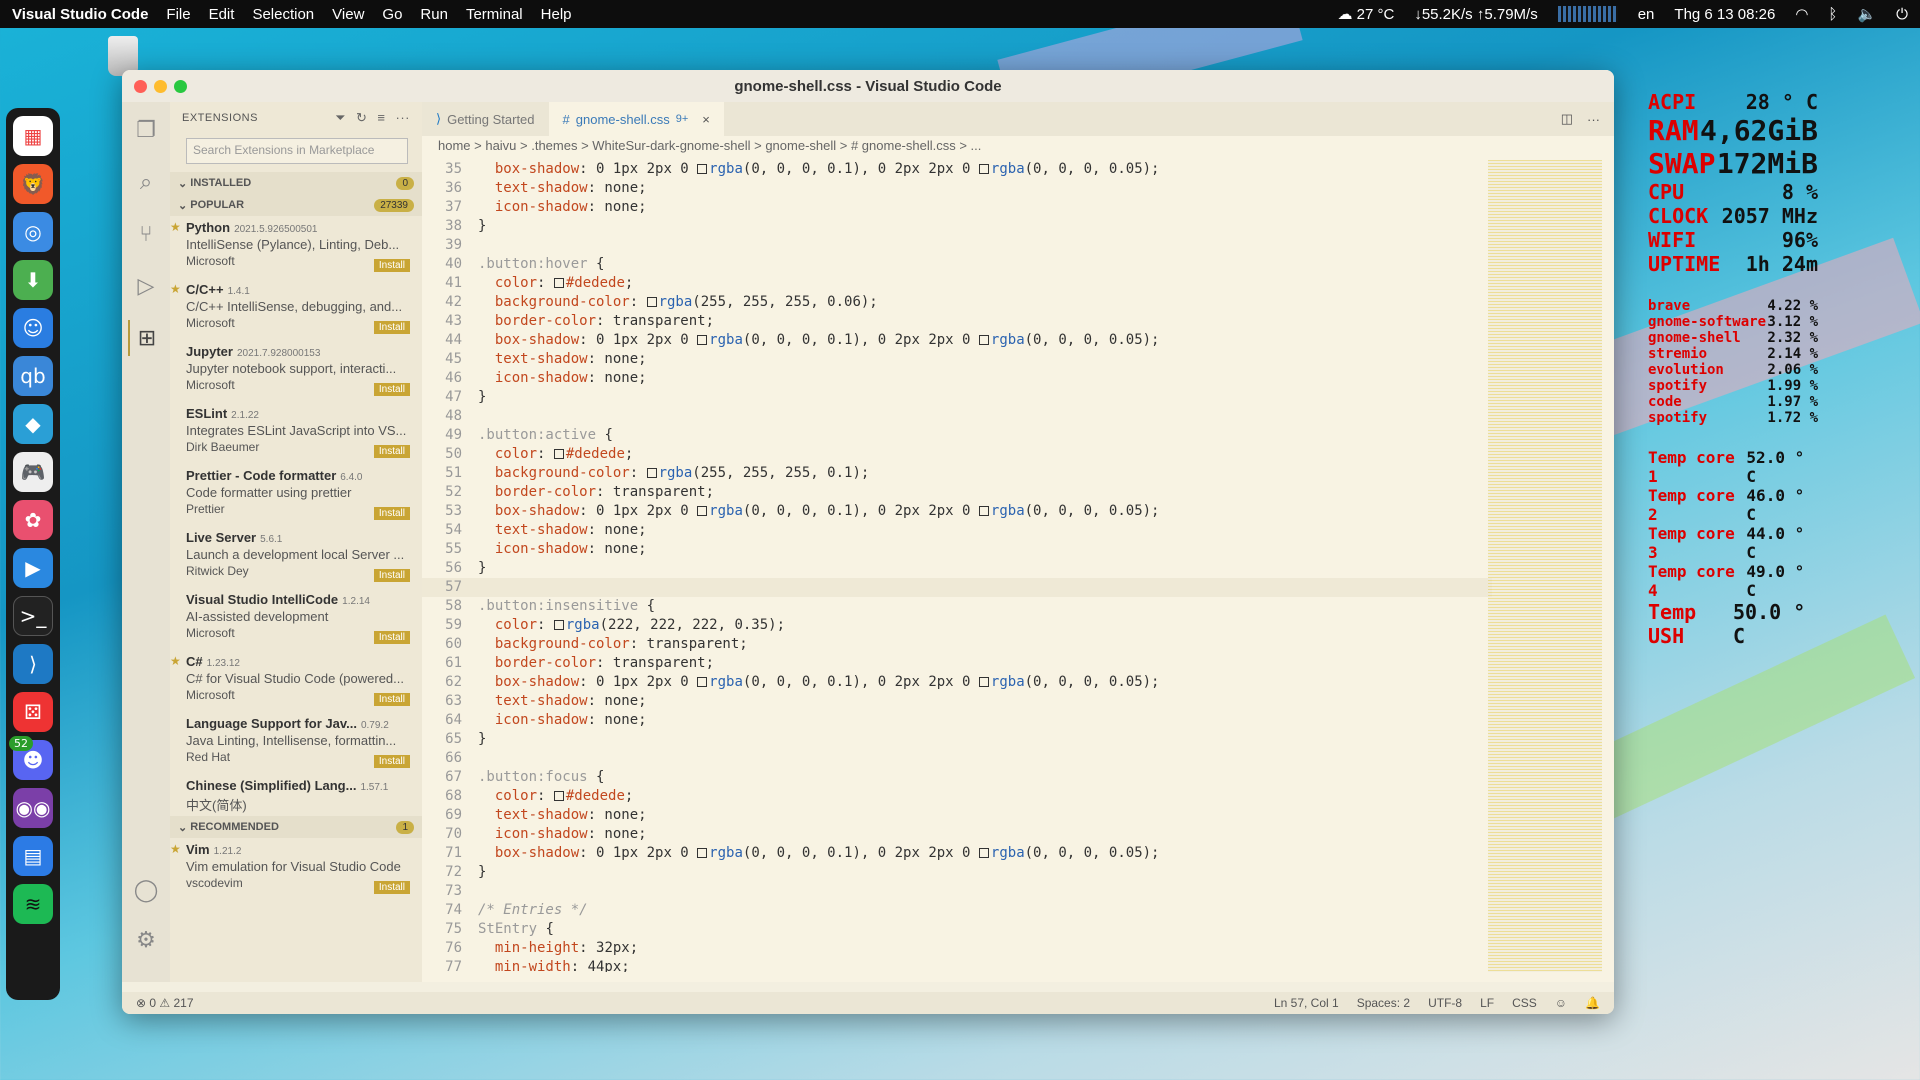 This screenshot has height=1080, width=1920. Describe the element at coordinates (283, 14) in the screenshot. I see `menu-selection: Selection` at that location.